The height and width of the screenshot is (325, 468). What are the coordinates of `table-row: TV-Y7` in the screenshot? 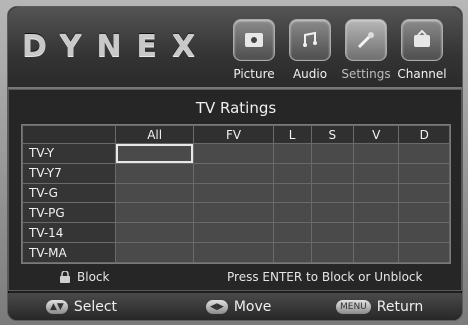 It's located at (236, 173).